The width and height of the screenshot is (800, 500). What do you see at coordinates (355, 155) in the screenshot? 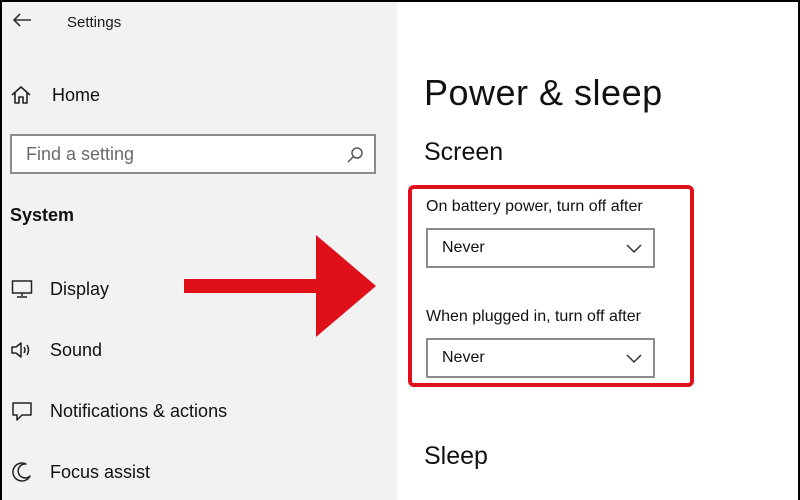
I see `search-icon` at bounding box center [355, 155].